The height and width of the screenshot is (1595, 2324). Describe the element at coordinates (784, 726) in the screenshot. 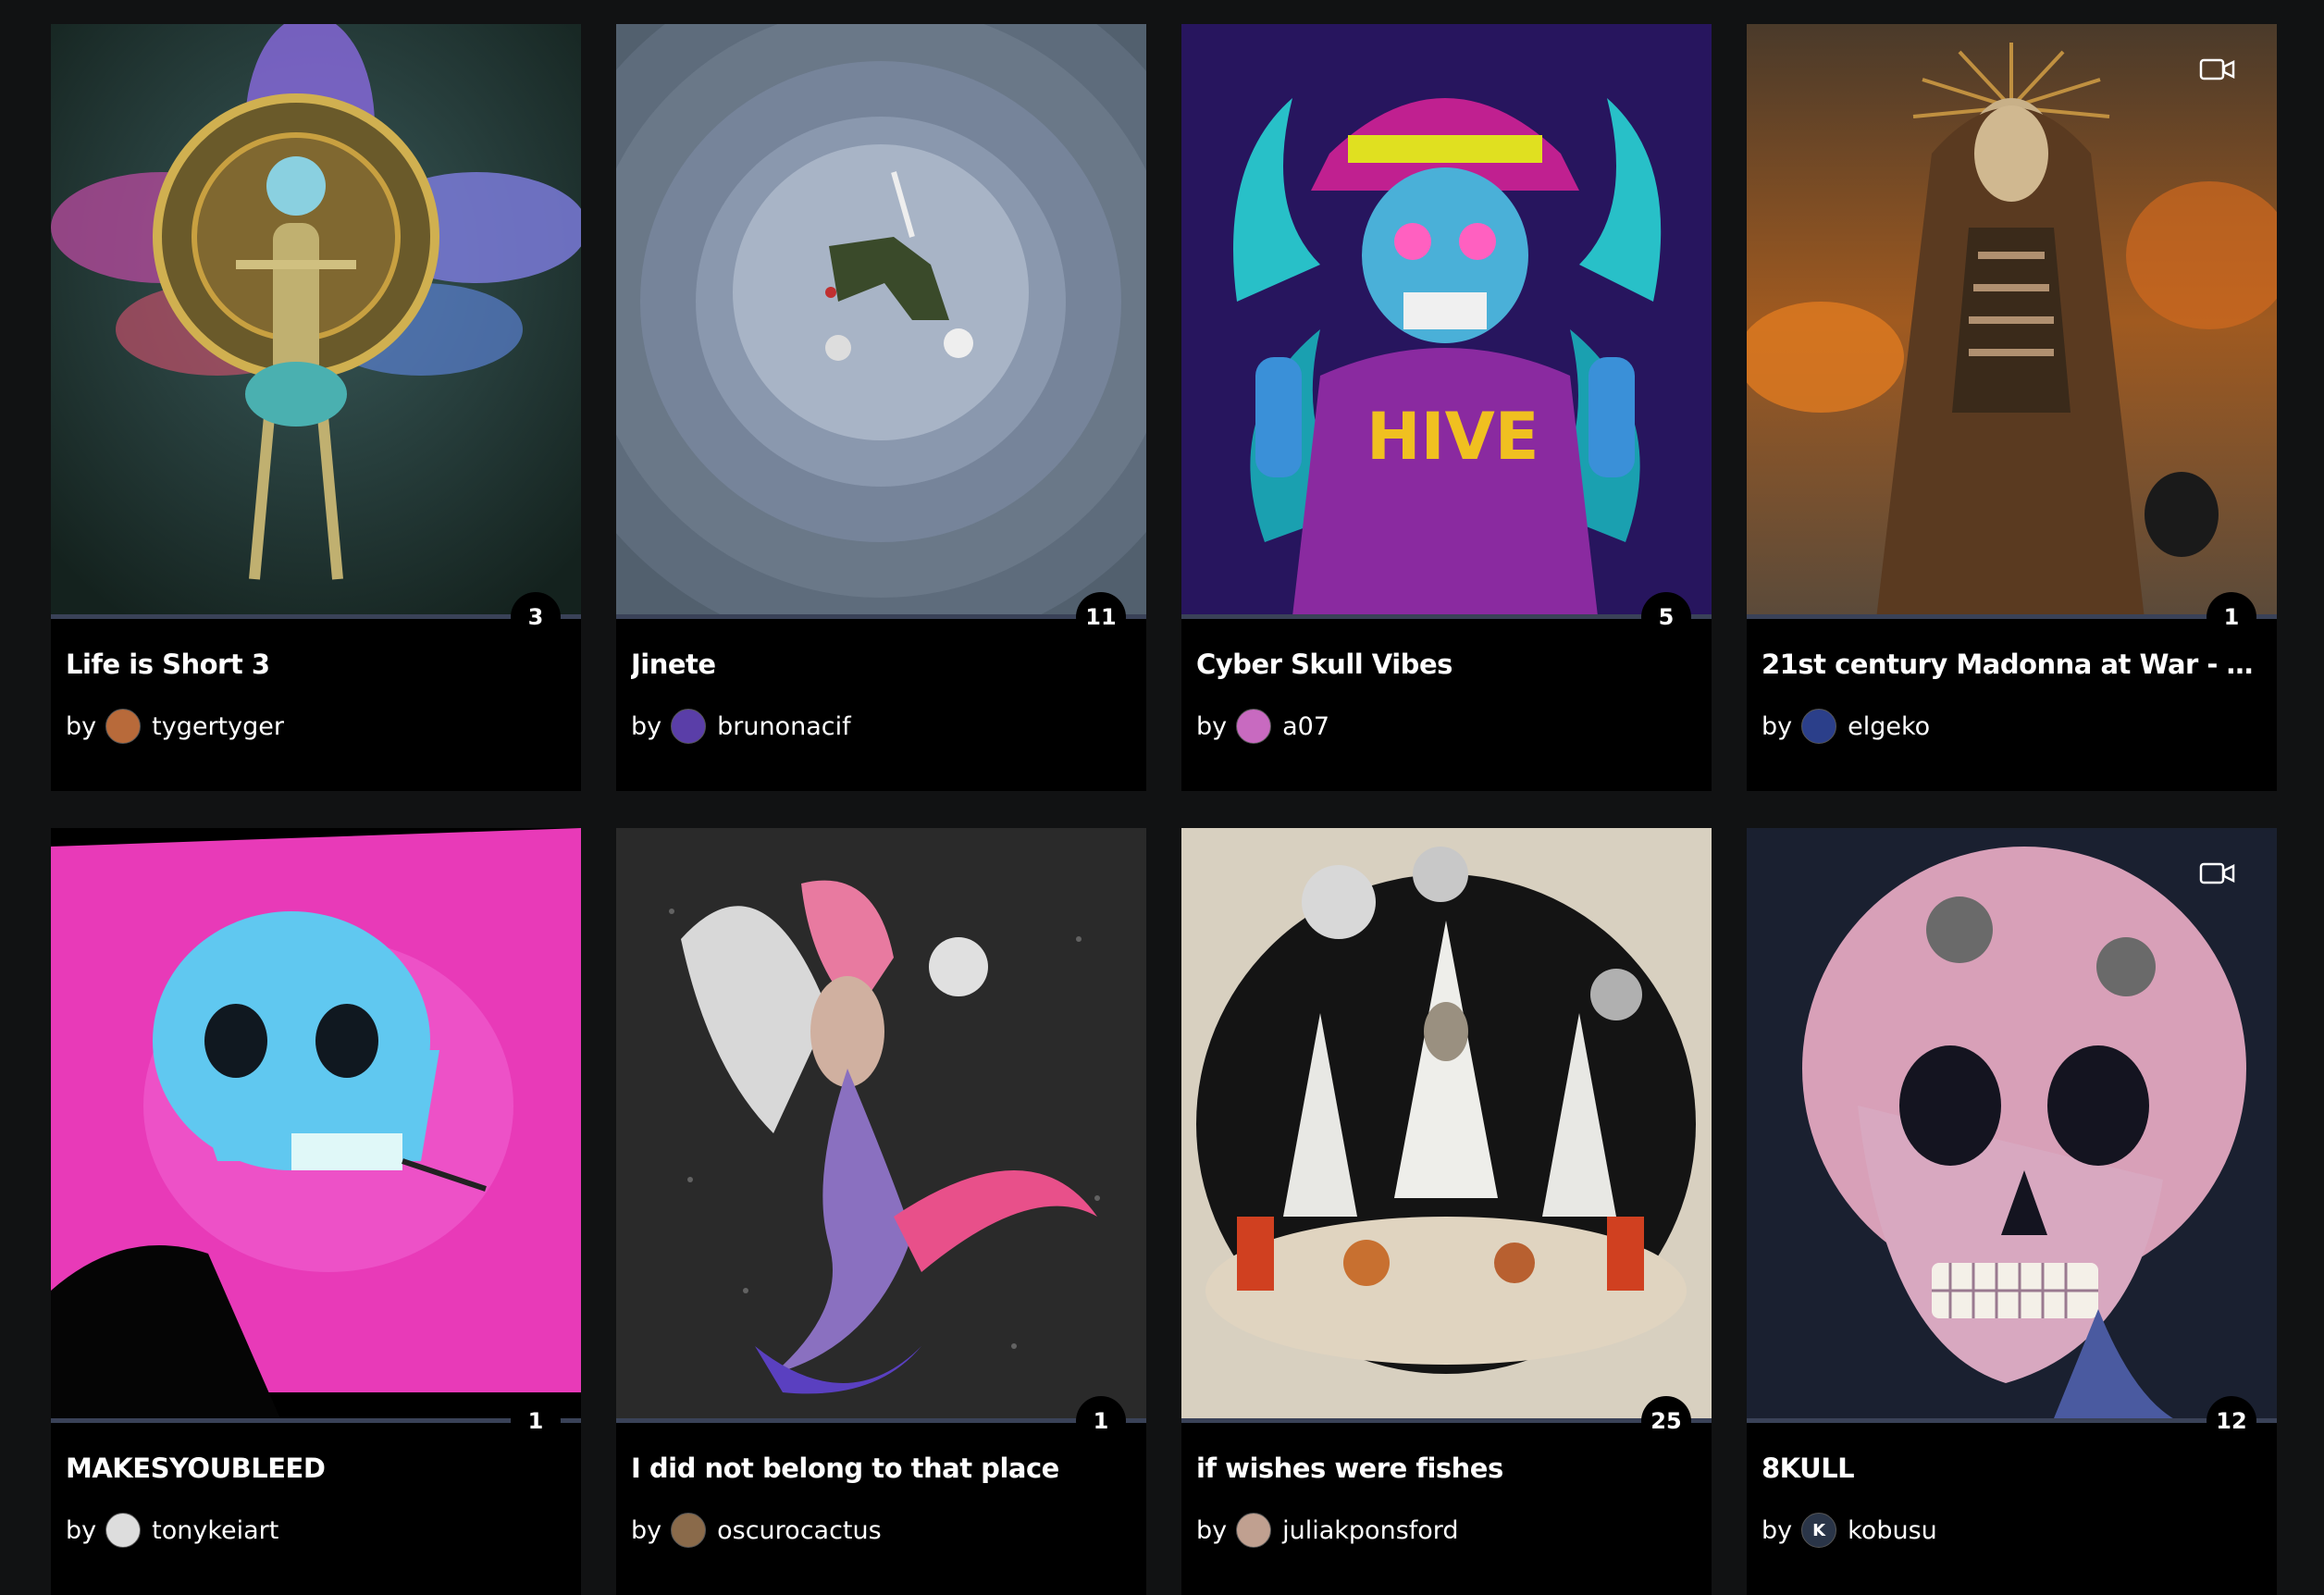

I see `author-name: brunonacif` at that location.